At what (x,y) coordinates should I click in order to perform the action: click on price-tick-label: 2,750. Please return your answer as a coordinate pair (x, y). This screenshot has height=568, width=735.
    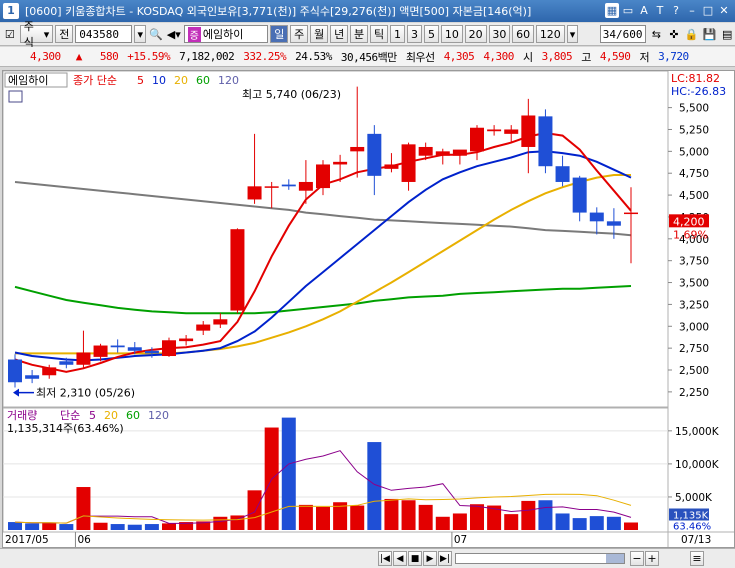
    Looking at the image, I should click on (694, 349).